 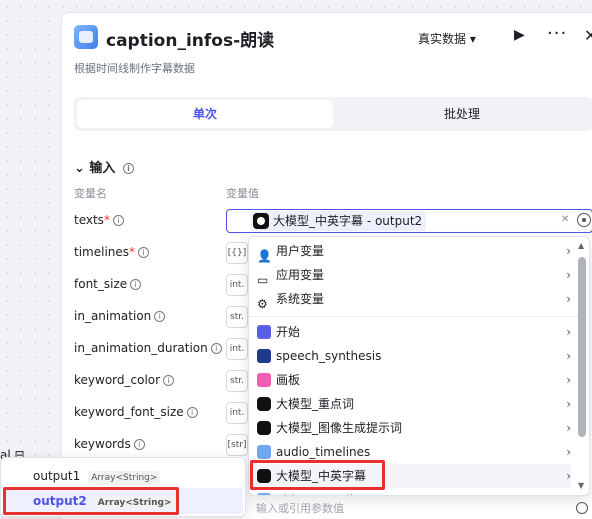 I want to click on output-name: output1, so click(x=57, y=476).